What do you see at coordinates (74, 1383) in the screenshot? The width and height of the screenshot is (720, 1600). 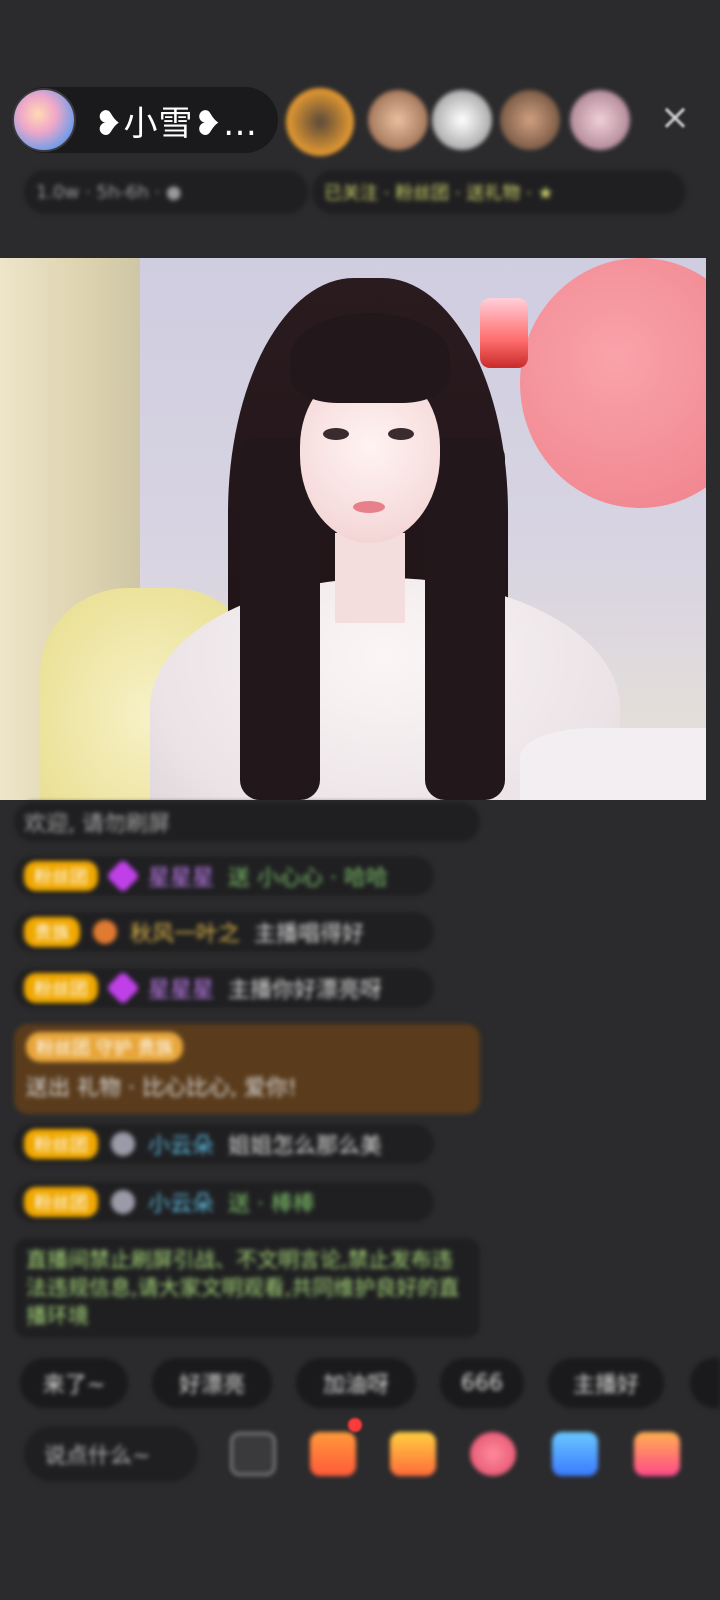 I see `quick-reply-chip: 来了~` at bounding box center [74, 1383].